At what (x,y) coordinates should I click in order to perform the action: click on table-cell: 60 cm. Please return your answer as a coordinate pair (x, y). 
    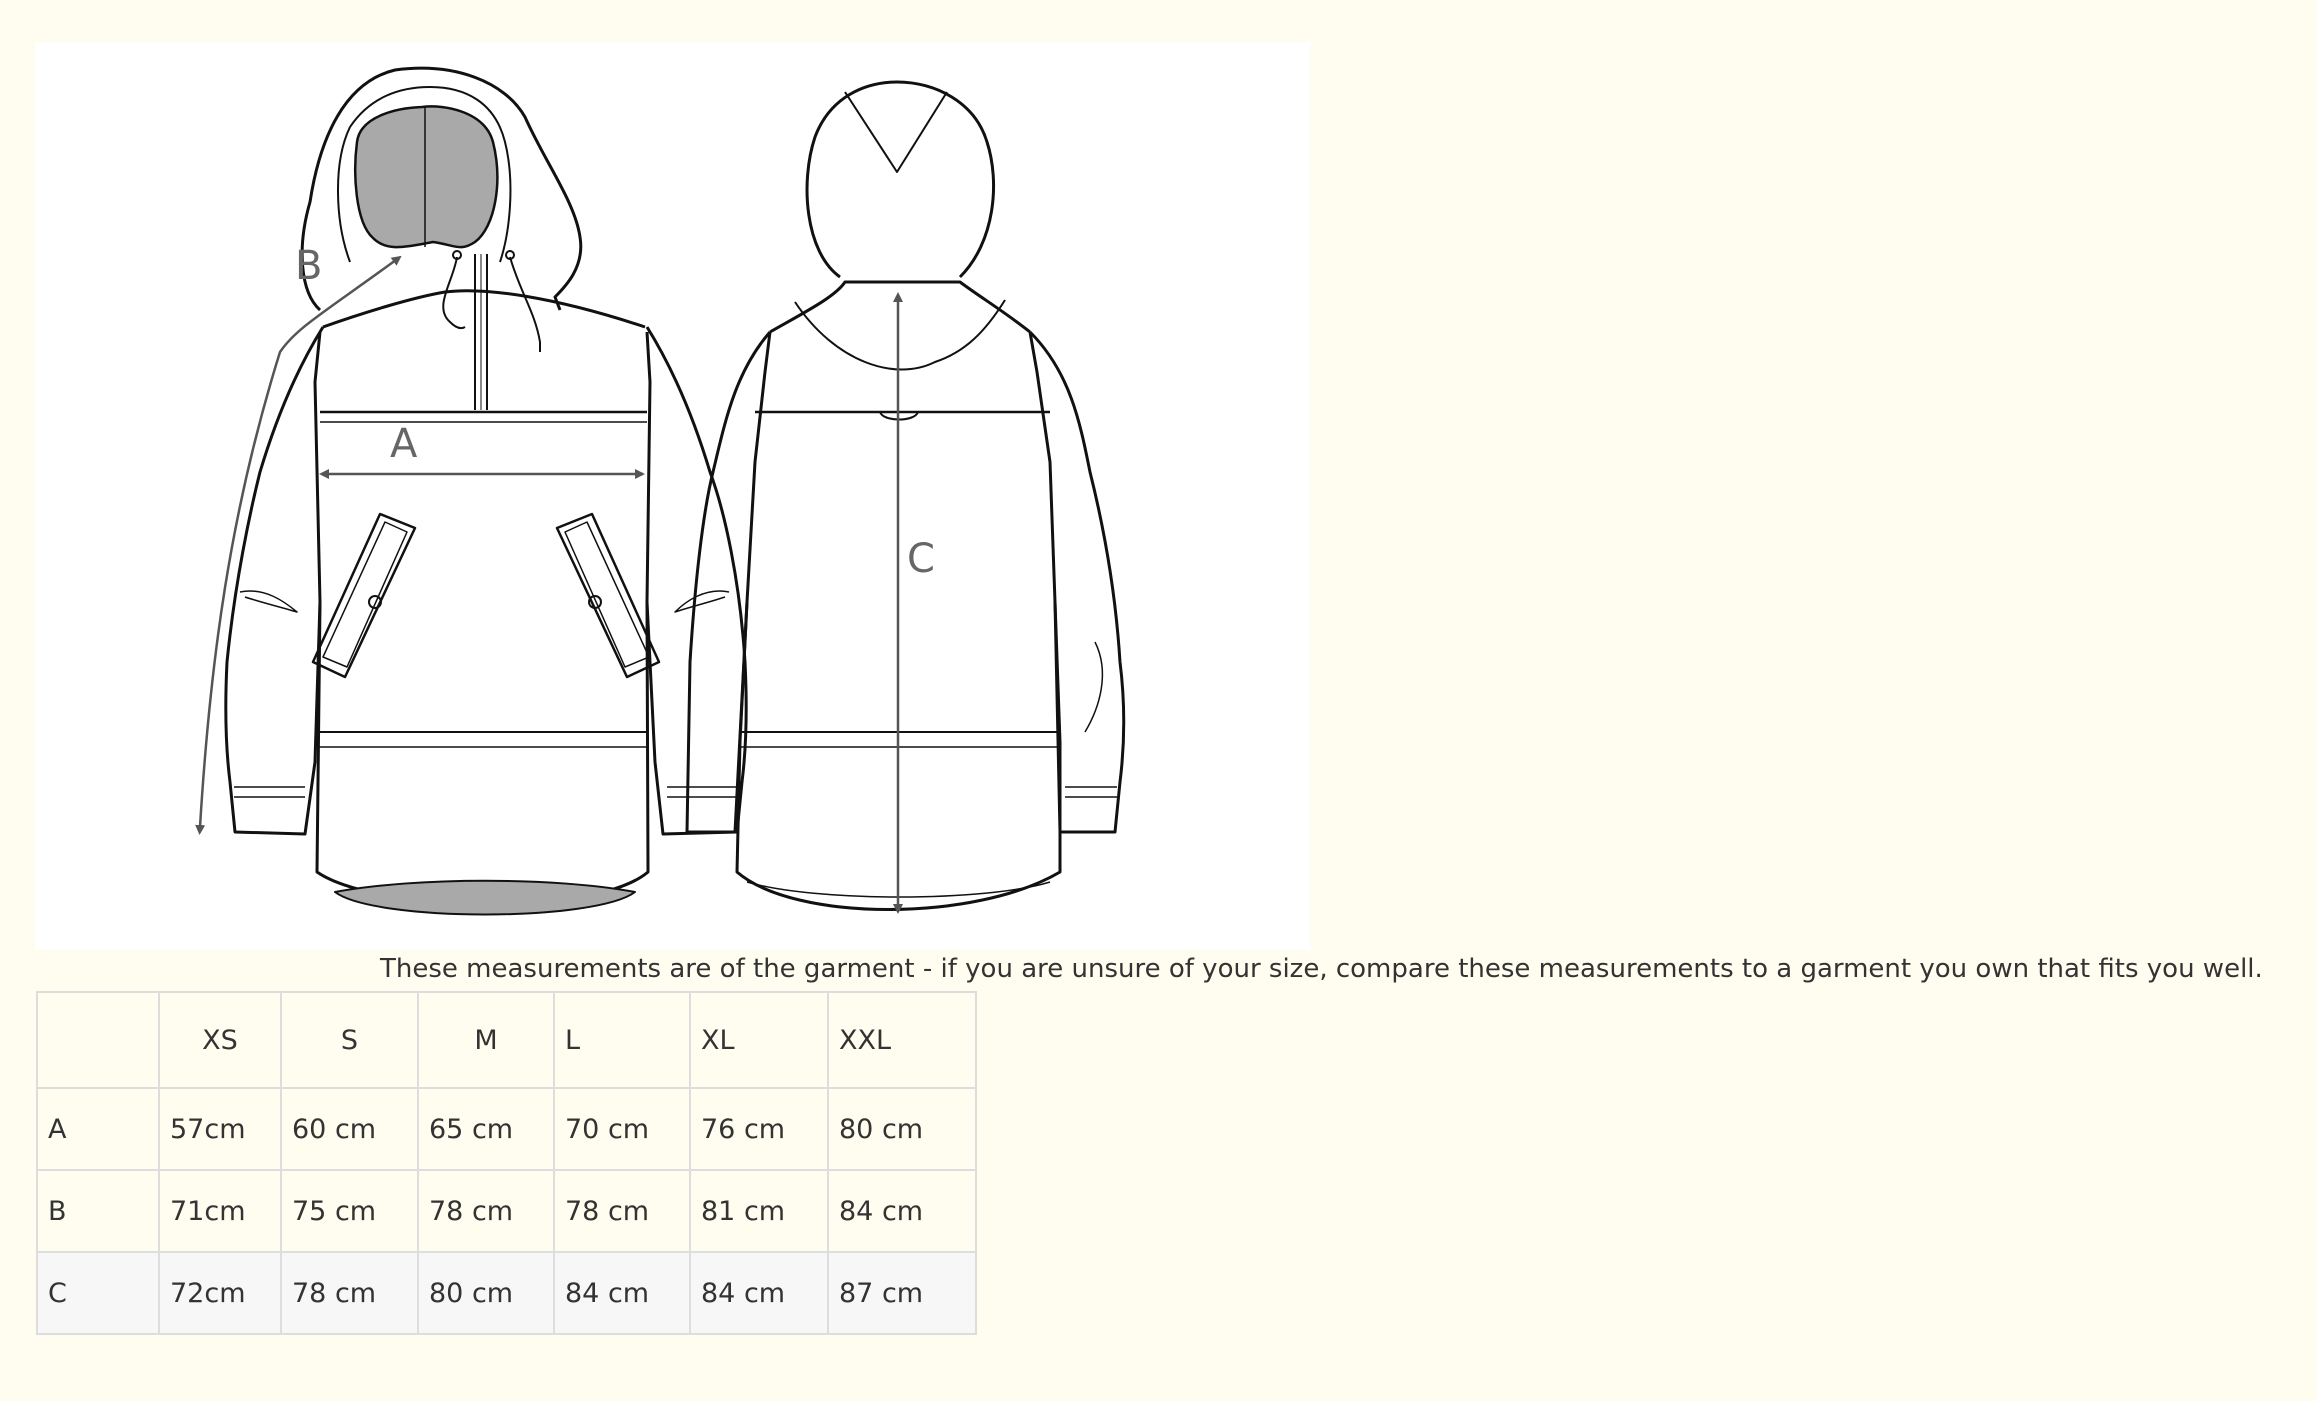
    Looking at the image, I should click on (349, 1129).